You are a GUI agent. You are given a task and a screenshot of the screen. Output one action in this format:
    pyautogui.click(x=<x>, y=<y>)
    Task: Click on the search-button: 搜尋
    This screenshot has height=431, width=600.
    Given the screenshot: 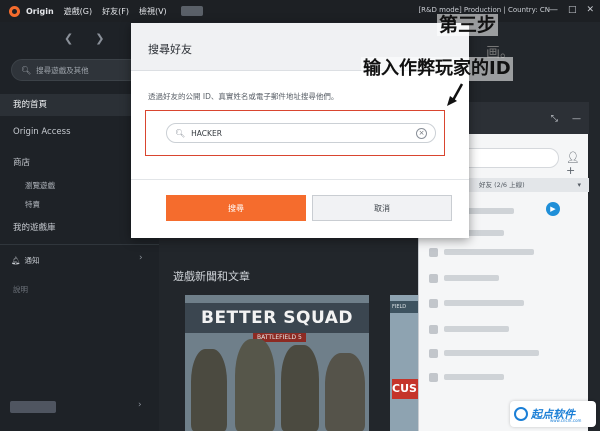 What is the action you would take?
    pyautogui.click(x=236, y=208)
    